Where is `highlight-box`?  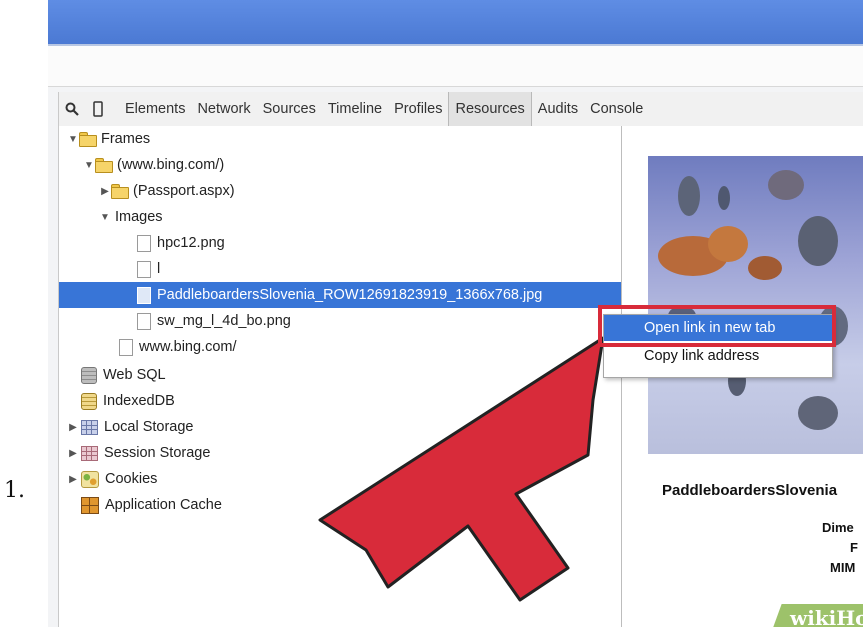
highlight-box is located at coordinates (717, 326).